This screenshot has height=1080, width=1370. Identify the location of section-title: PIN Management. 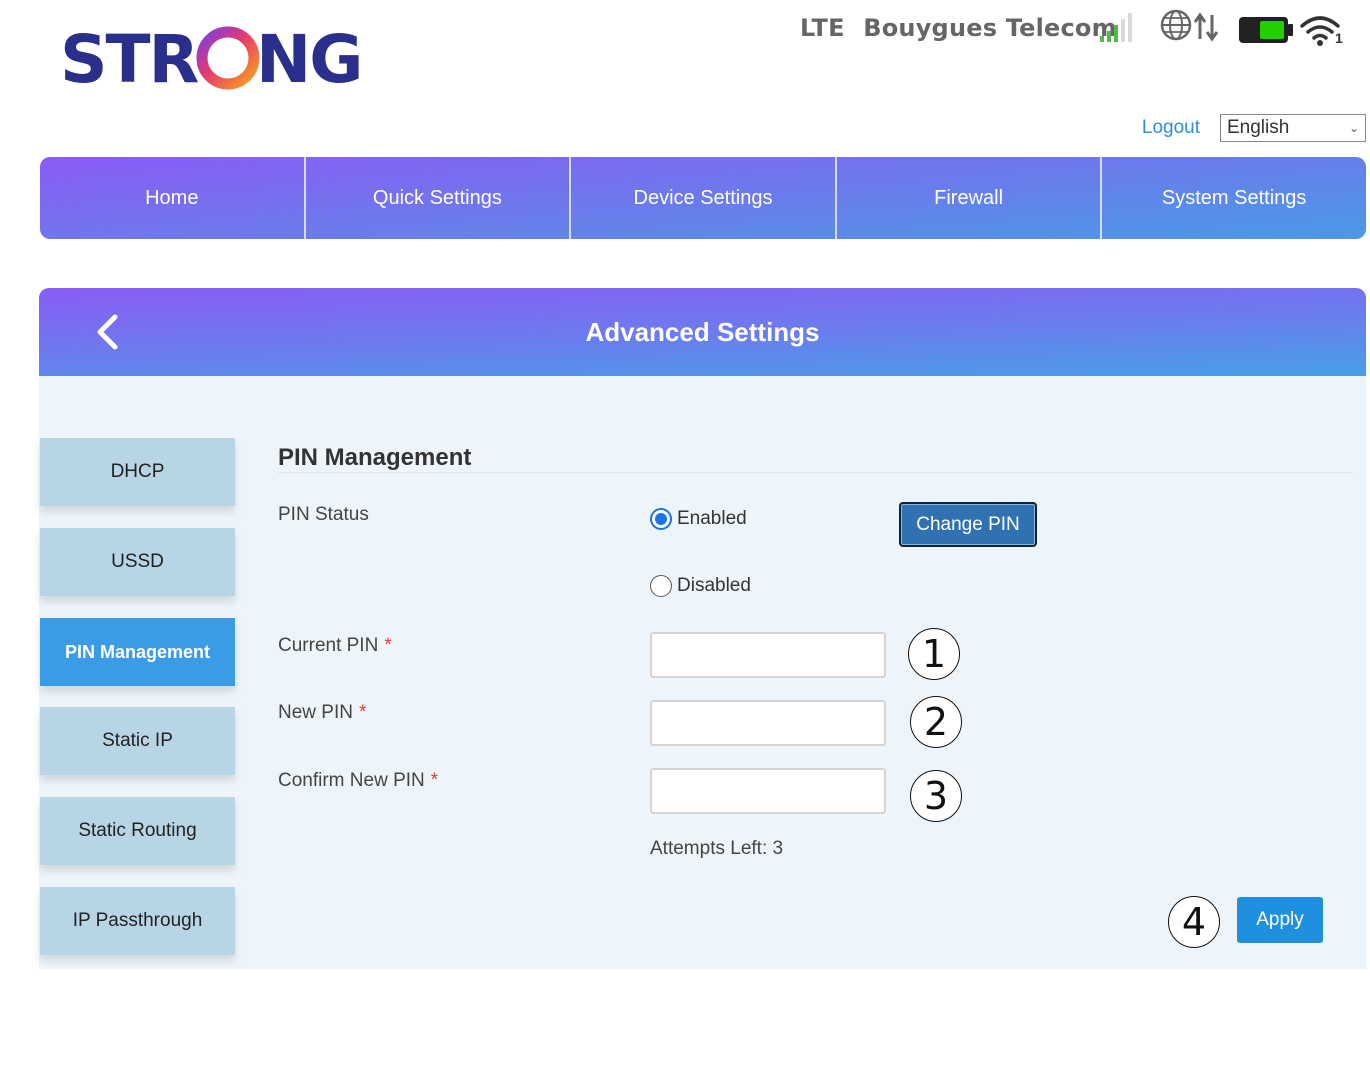
(375, 457).